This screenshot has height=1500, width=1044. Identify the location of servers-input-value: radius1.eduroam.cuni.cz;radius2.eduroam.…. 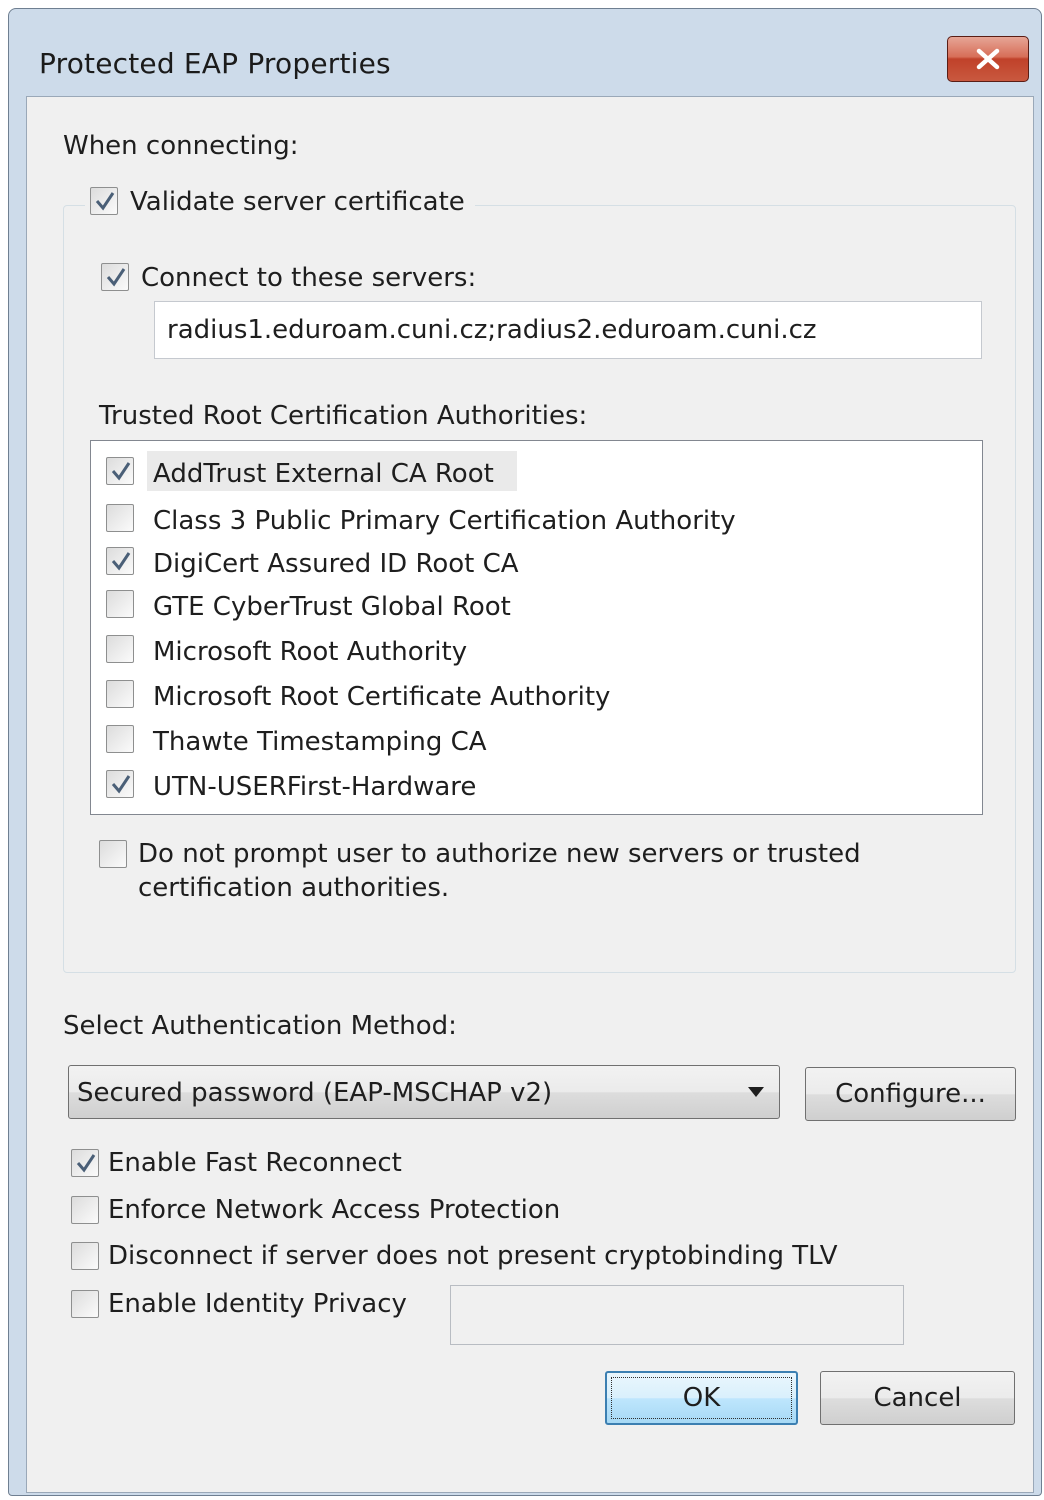
(492, 330).